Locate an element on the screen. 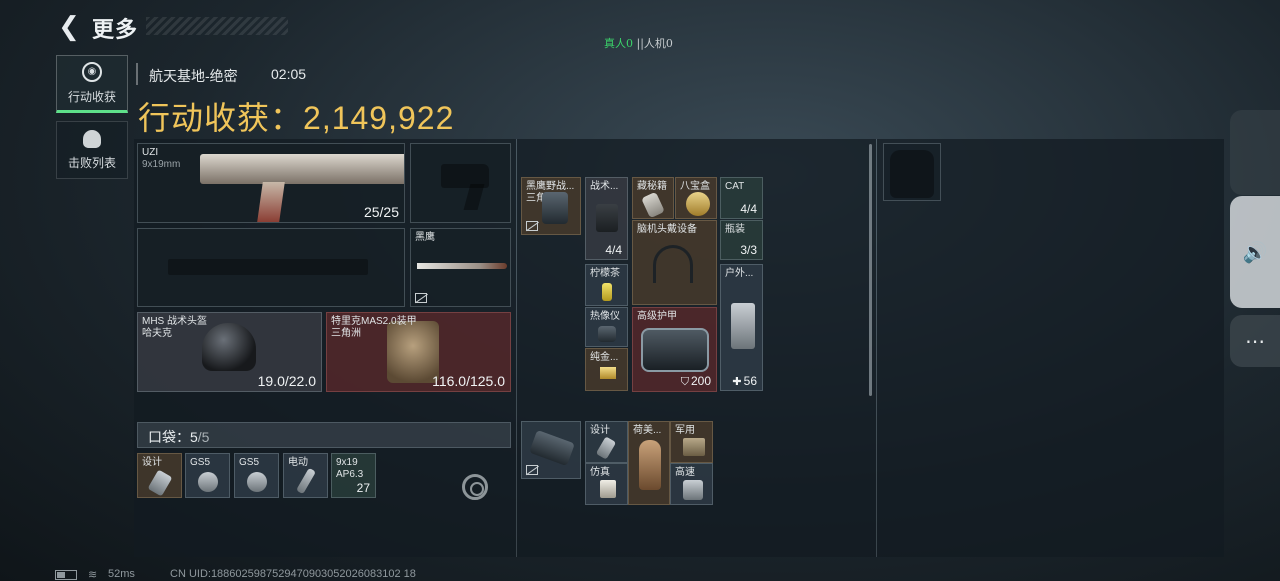  outdoor-item: 户外... ✚ 56 is located at coordinates (741, 327).